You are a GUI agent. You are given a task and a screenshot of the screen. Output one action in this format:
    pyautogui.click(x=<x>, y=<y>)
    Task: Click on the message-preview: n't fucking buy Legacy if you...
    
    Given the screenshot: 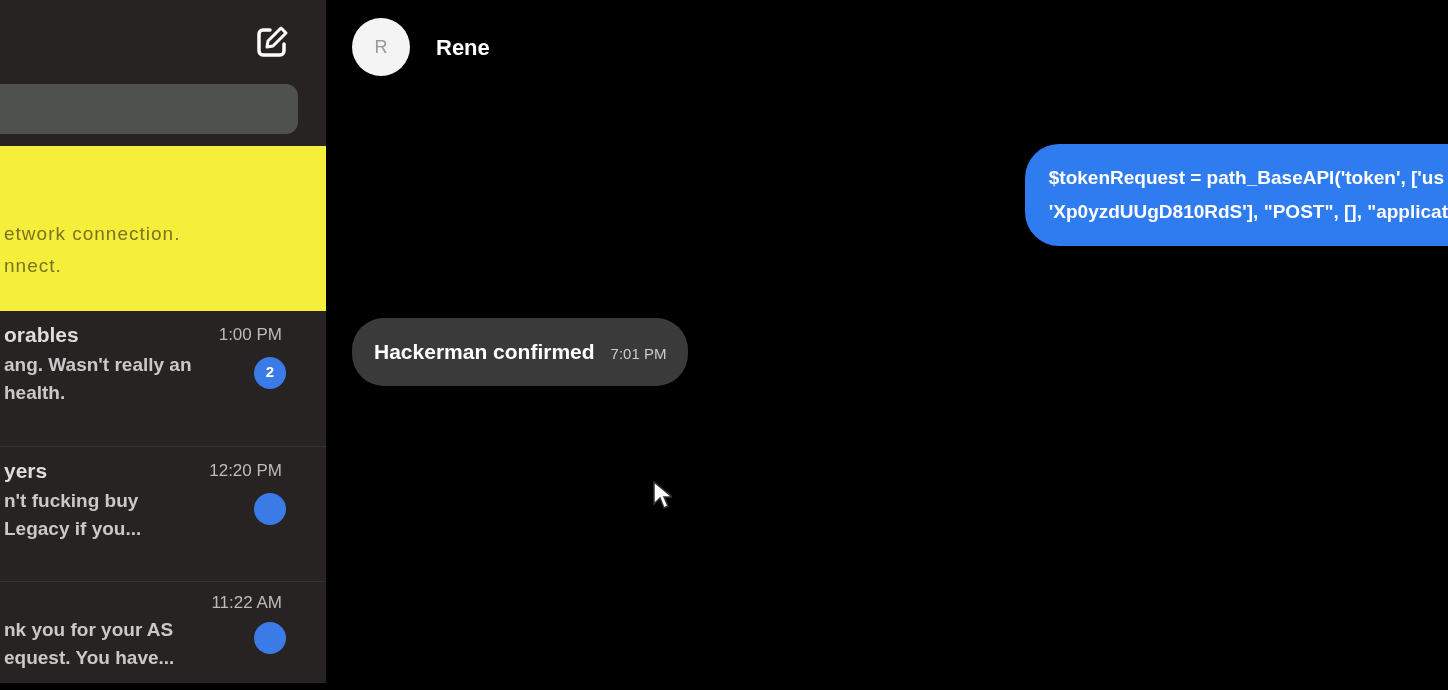 What is the action you would take?
    pyautogui.click(x=73, y=514)
    